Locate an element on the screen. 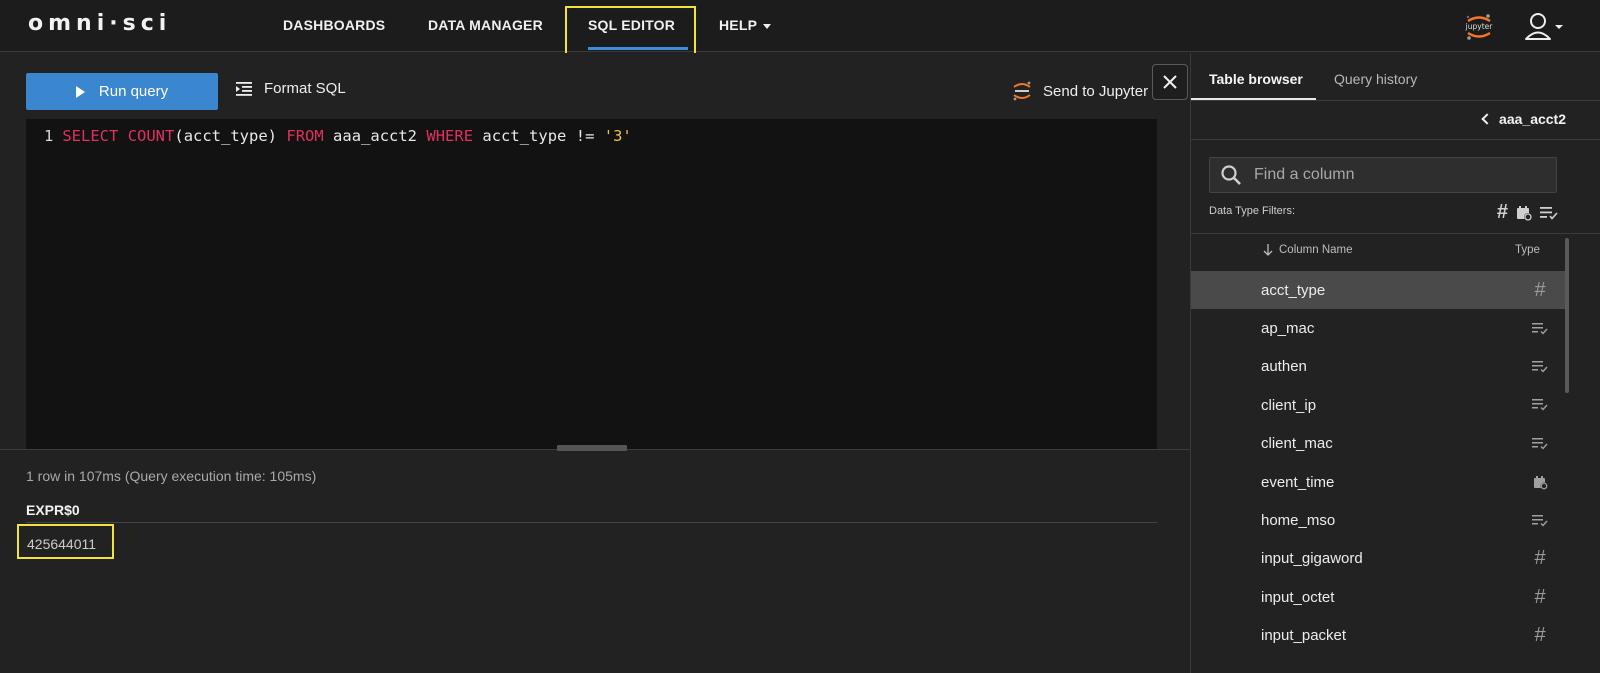  result-header-rule is located at coordinates (591, 522).